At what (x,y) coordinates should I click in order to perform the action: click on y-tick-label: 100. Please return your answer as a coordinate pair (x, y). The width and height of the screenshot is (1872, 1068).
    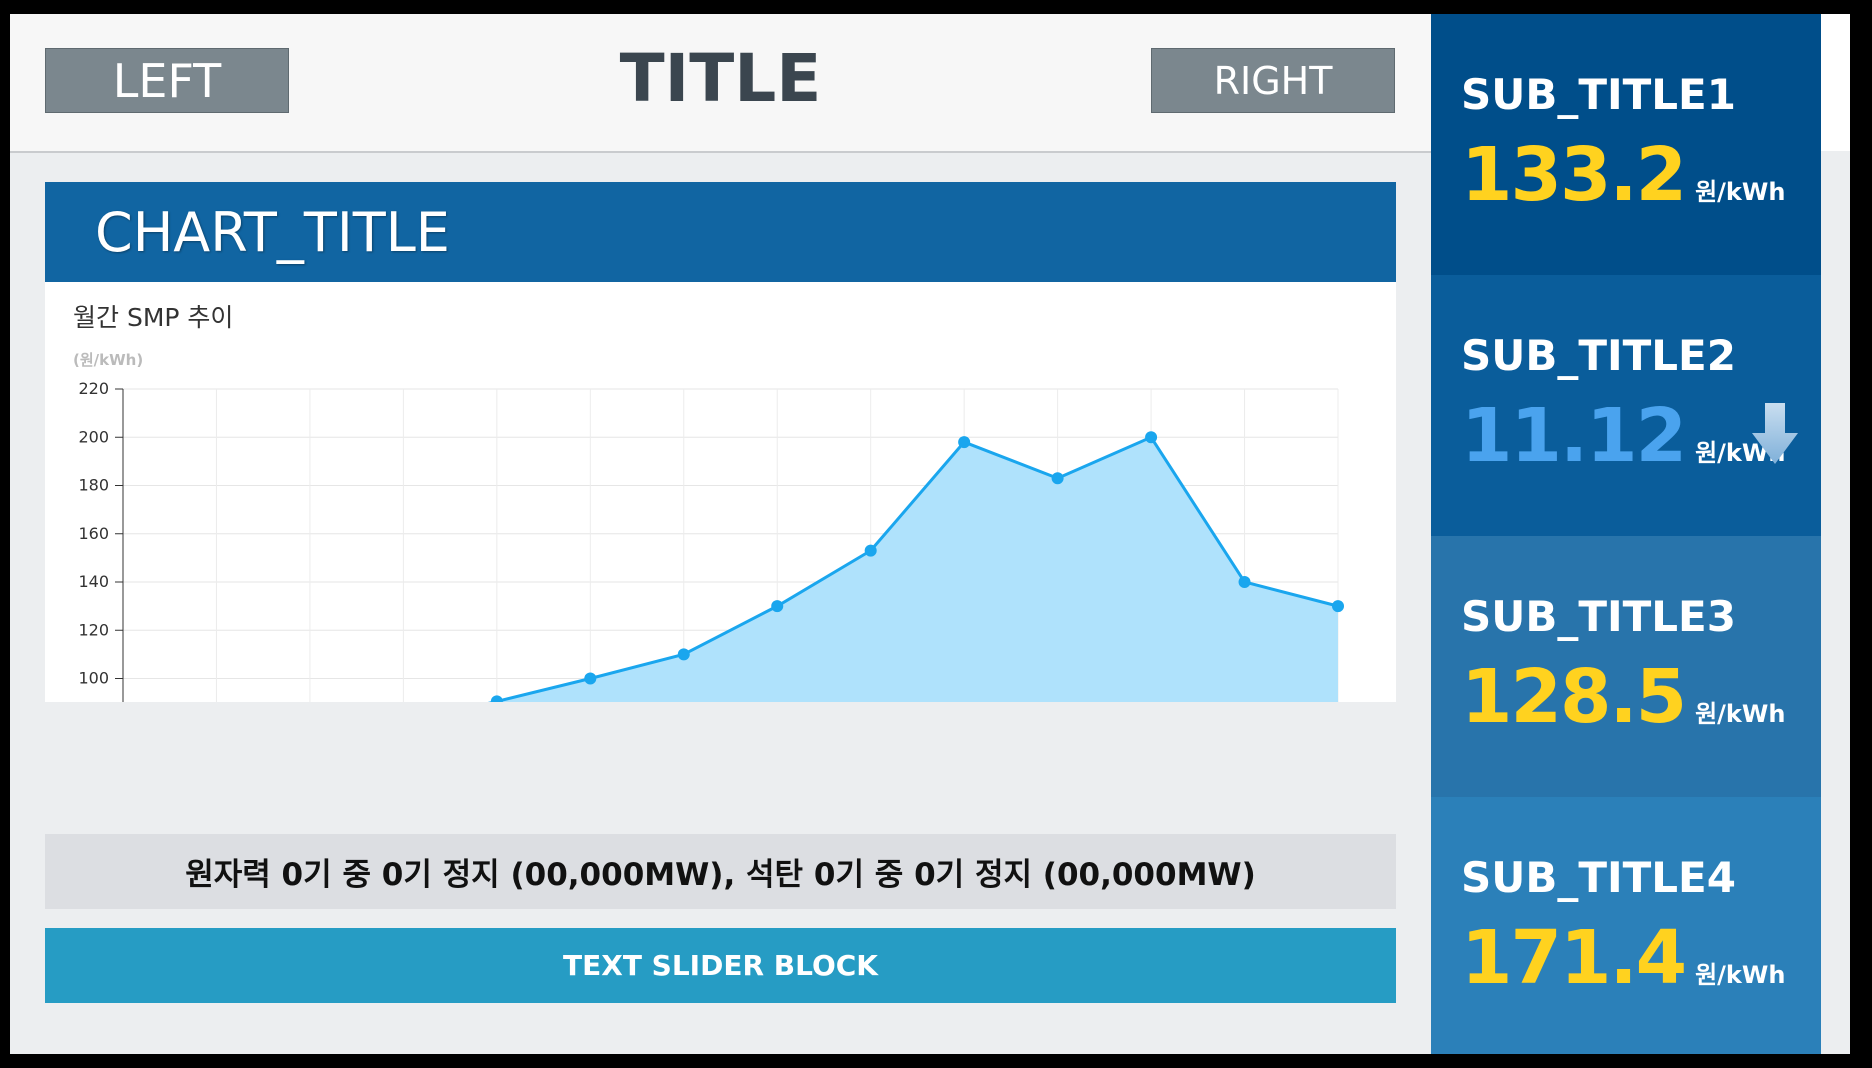
    Looking at the image, I should click on (93, 678).